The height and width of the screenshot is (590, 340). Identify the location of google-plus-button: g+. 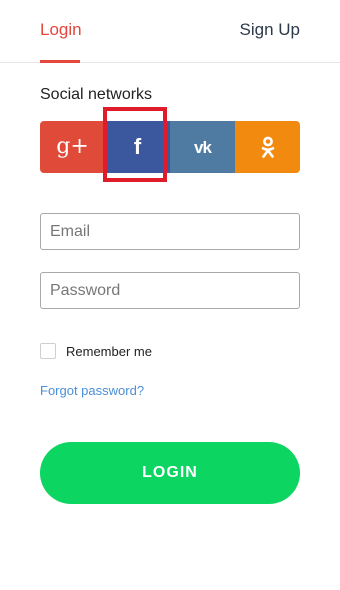
(72, 147).